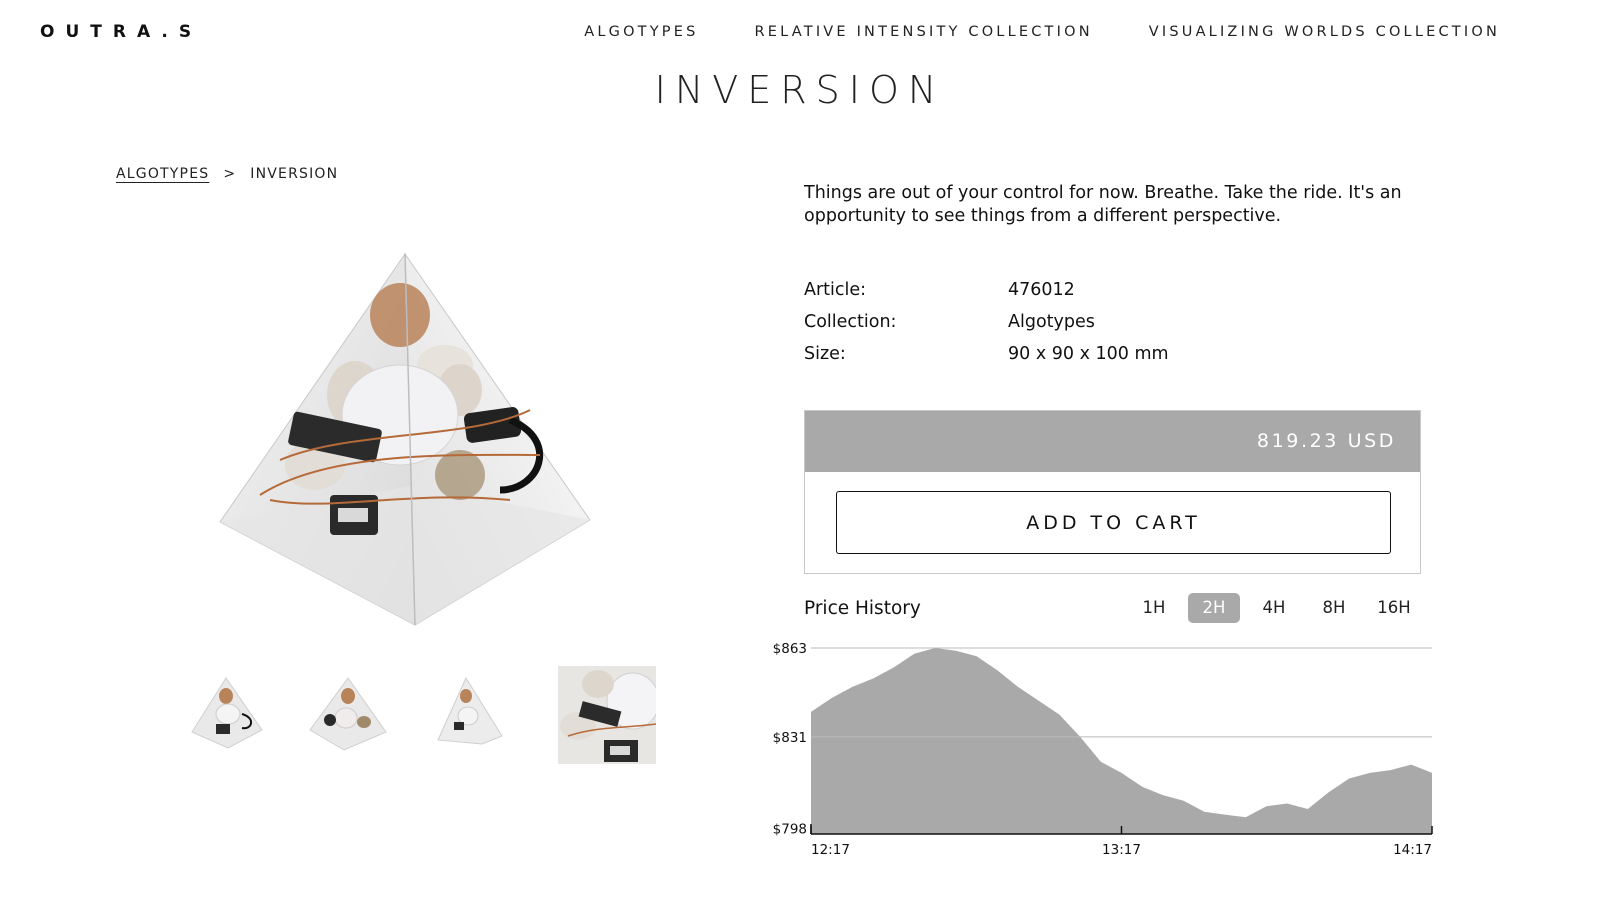  What do you see at coordinates (1154, 608) in the screenshot?
I see `range-button-1h: 1H` at bounding box center [1154, 608].